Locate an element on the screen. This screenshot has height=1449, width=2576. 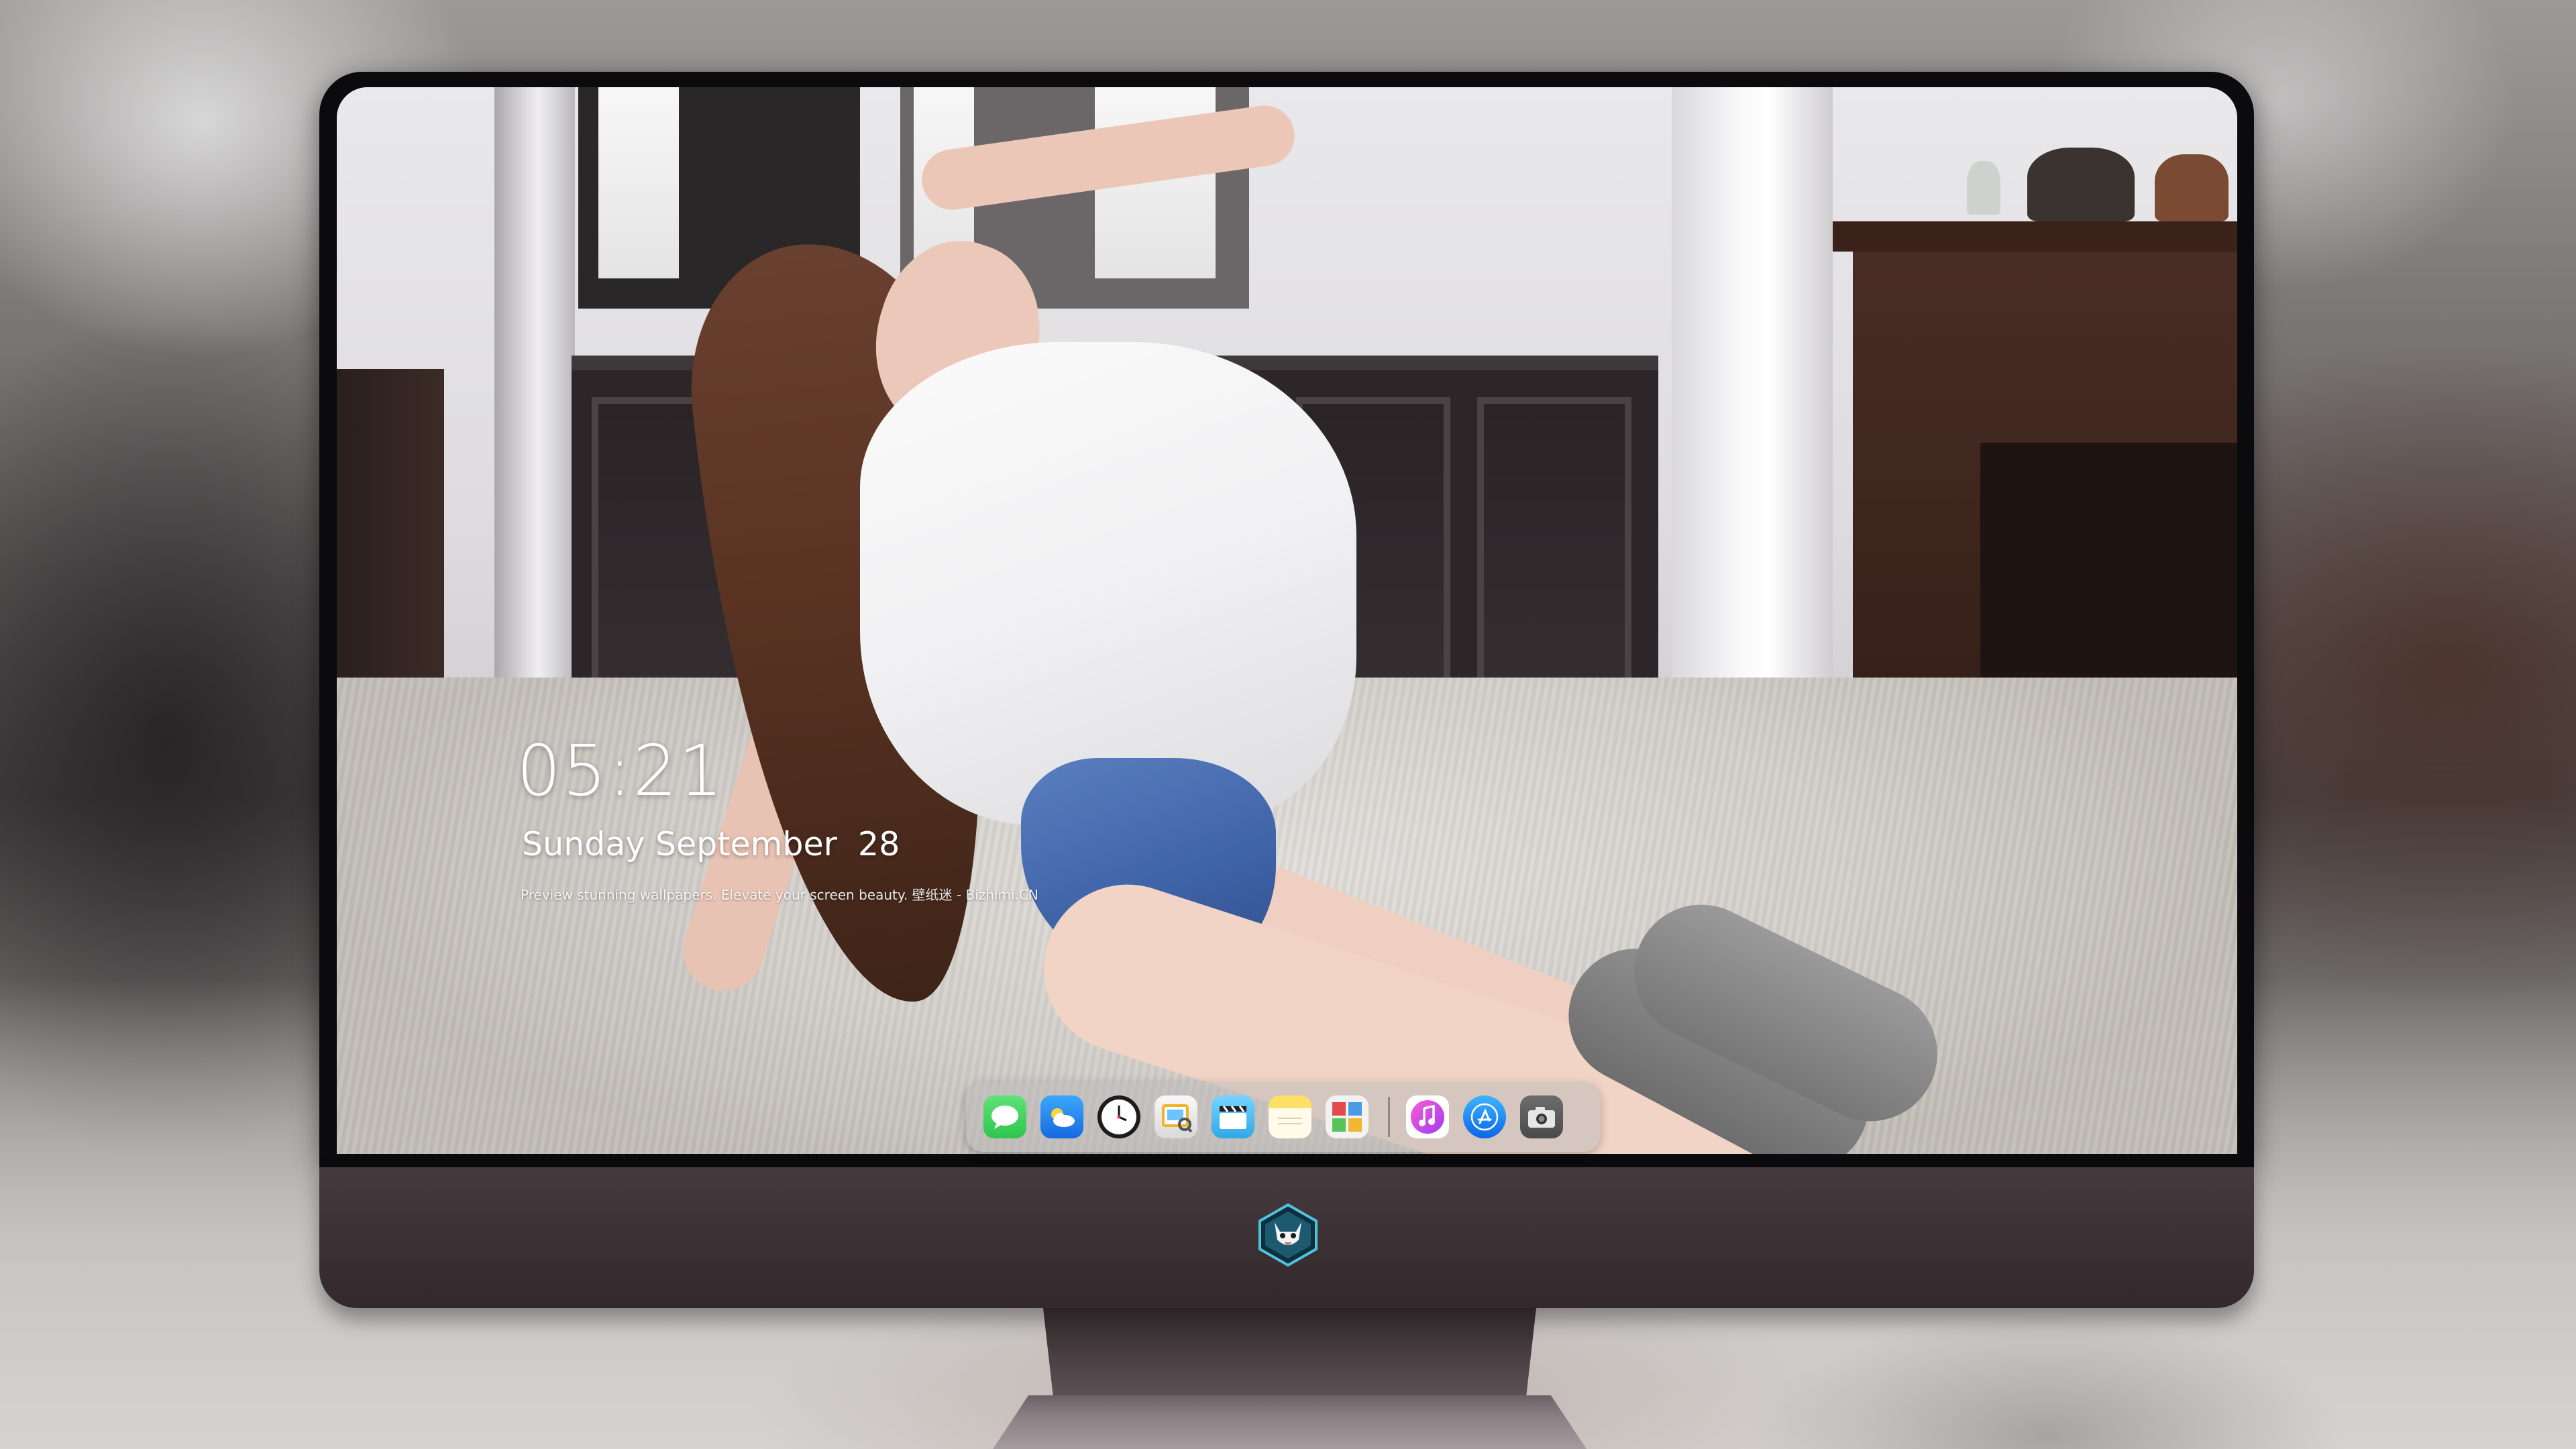
wallpaper-person-shirt is located at coordinates (1108, 583).